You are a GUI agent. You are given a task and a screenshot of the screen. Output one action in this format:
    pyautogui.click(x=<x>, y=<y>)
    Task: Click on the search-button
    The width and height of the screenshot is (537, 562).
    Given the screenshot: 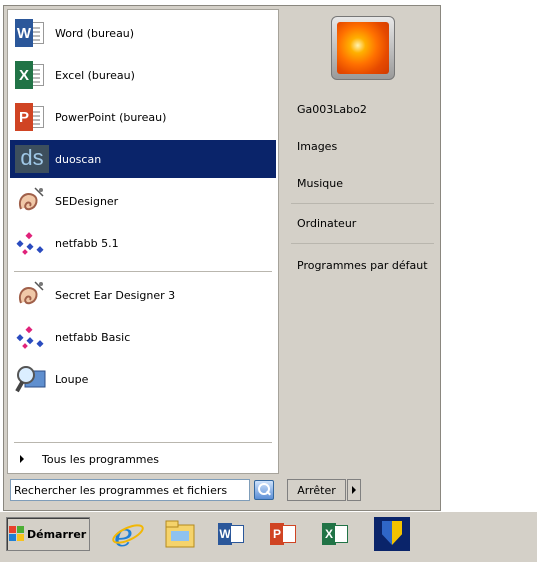 What is the action you would take?
    pyautogui.click(x=264, y=490)
    